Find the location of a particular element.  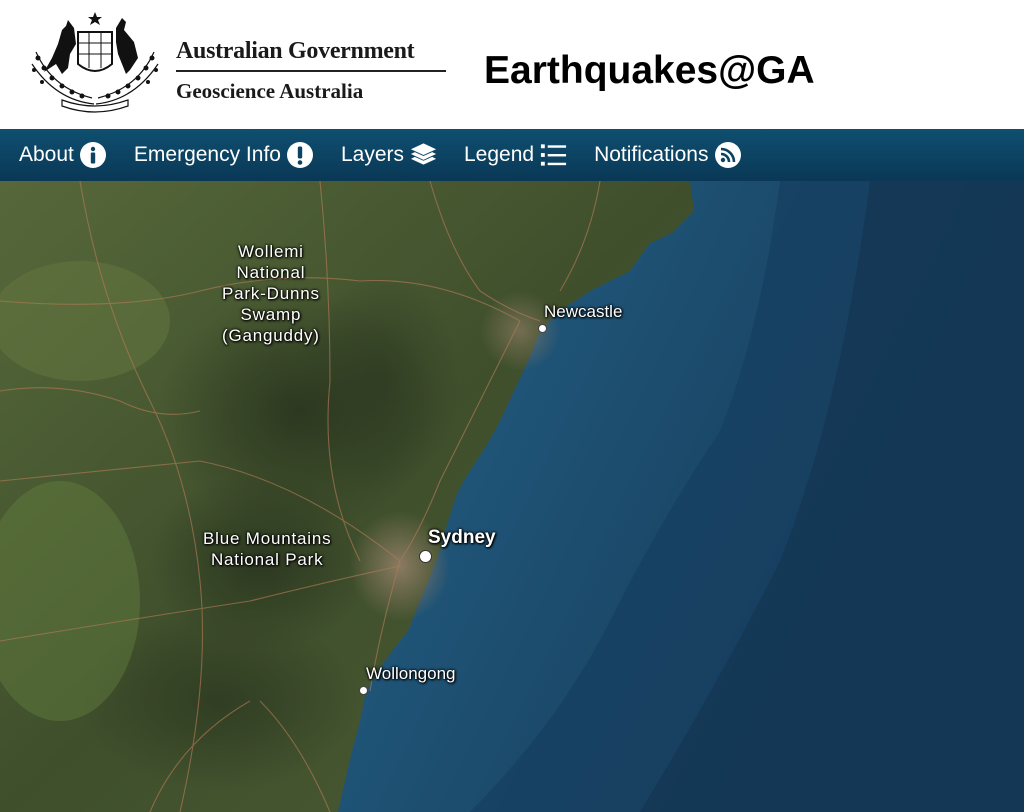

map-label-sydney: Sydney is located at coordinates (462, 537).